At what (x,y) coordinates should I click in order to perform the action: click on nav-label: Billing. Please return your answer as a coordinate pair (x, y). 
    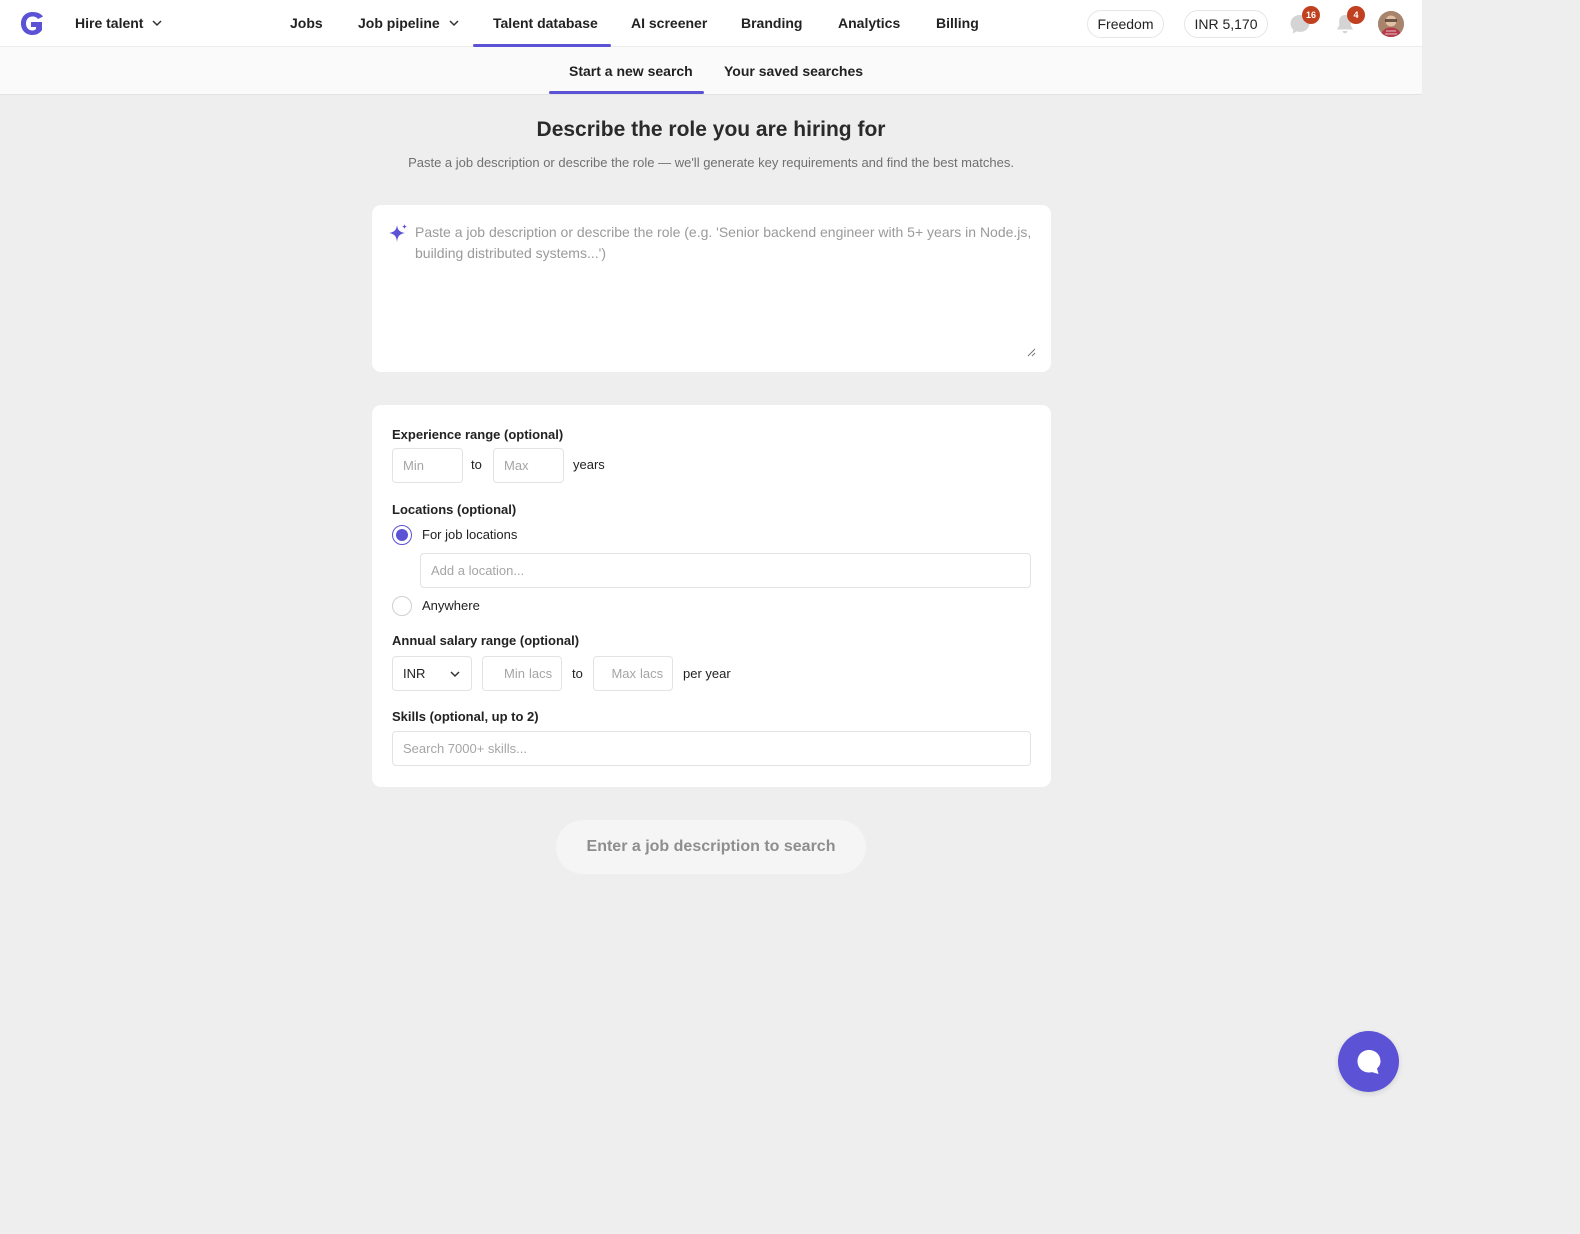
    Looking at the image, I should click on (957, 23).